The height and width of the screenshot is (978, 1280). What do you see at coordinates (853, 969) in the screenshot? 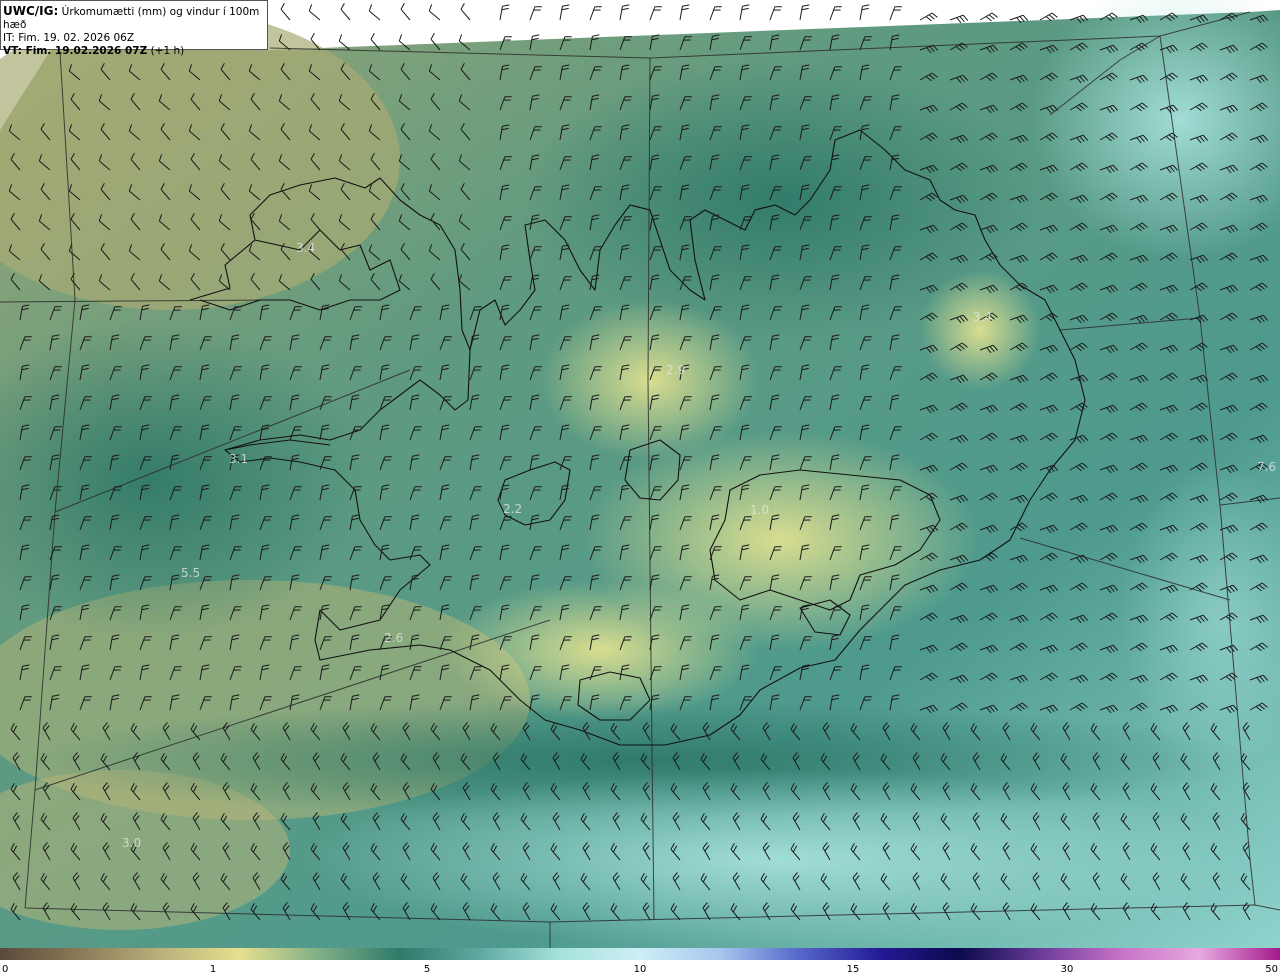
I see `colorbar-tick: 15` at bounding box center [853, 969].